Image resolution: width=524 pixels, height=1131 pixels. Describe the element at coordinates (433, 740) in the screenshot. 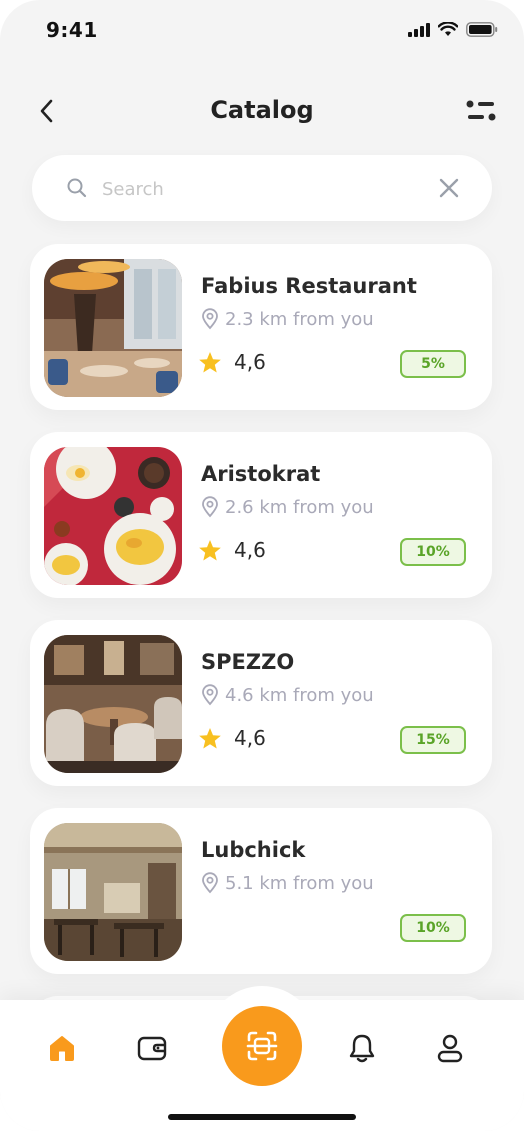

I see `discount-badge: 15%` at that location.